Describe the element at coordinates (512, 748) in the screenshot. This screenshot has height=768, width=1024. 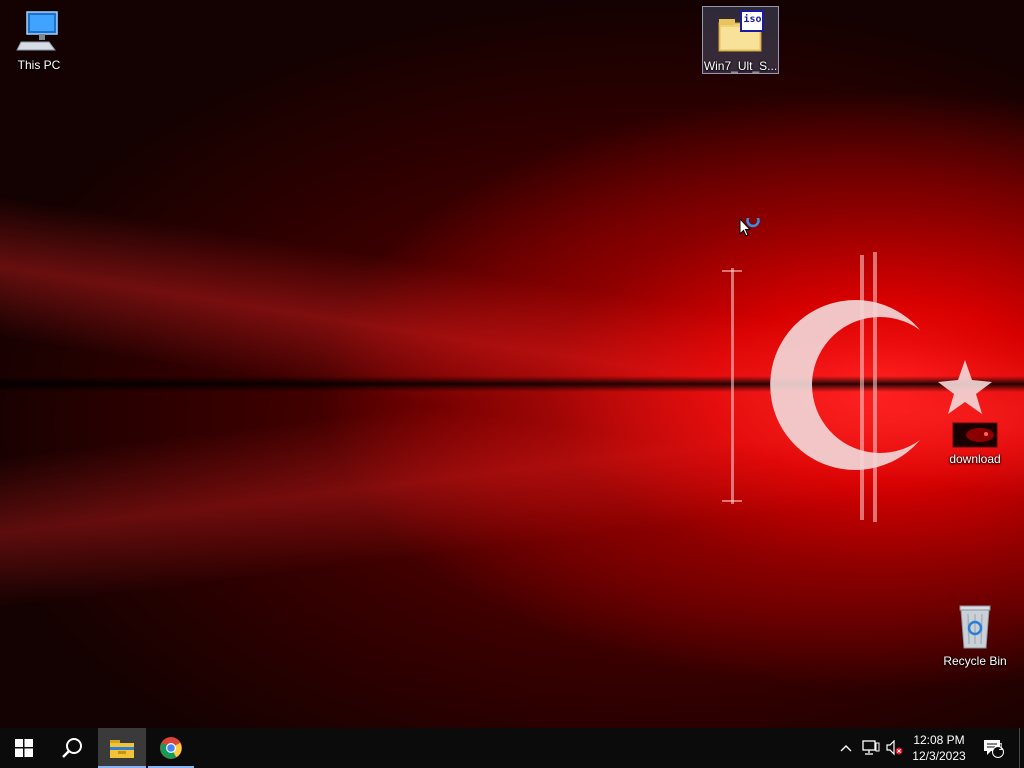
I see `taskbar: 12:08 PM 12/3/2023 1` at that location.